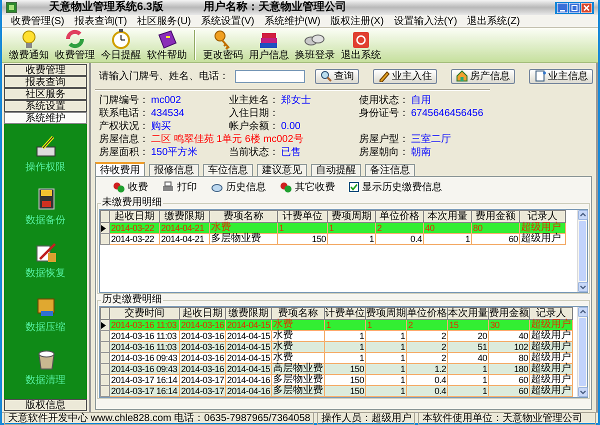 The height and width of the screenshot is (425, 600). Describe the element at coordinates (29, 45) in the screenshot. I see `toolbar-button: 缴费通知` at that location.